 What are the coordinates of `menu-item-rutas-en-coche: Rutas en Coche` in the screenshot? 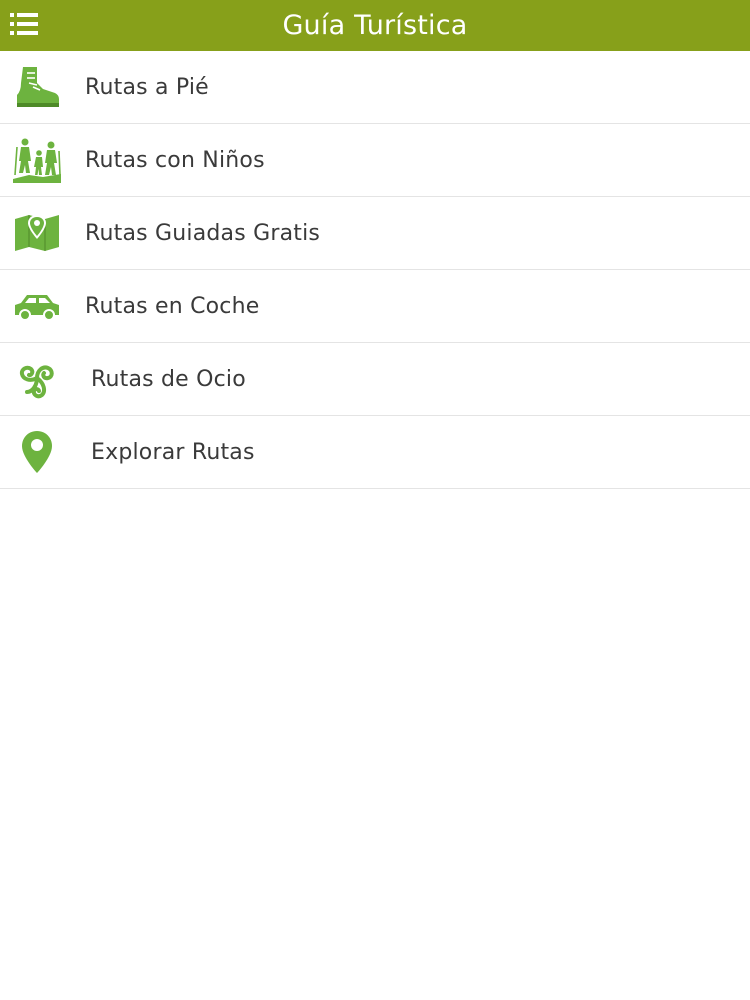 It's located at (375, 306).